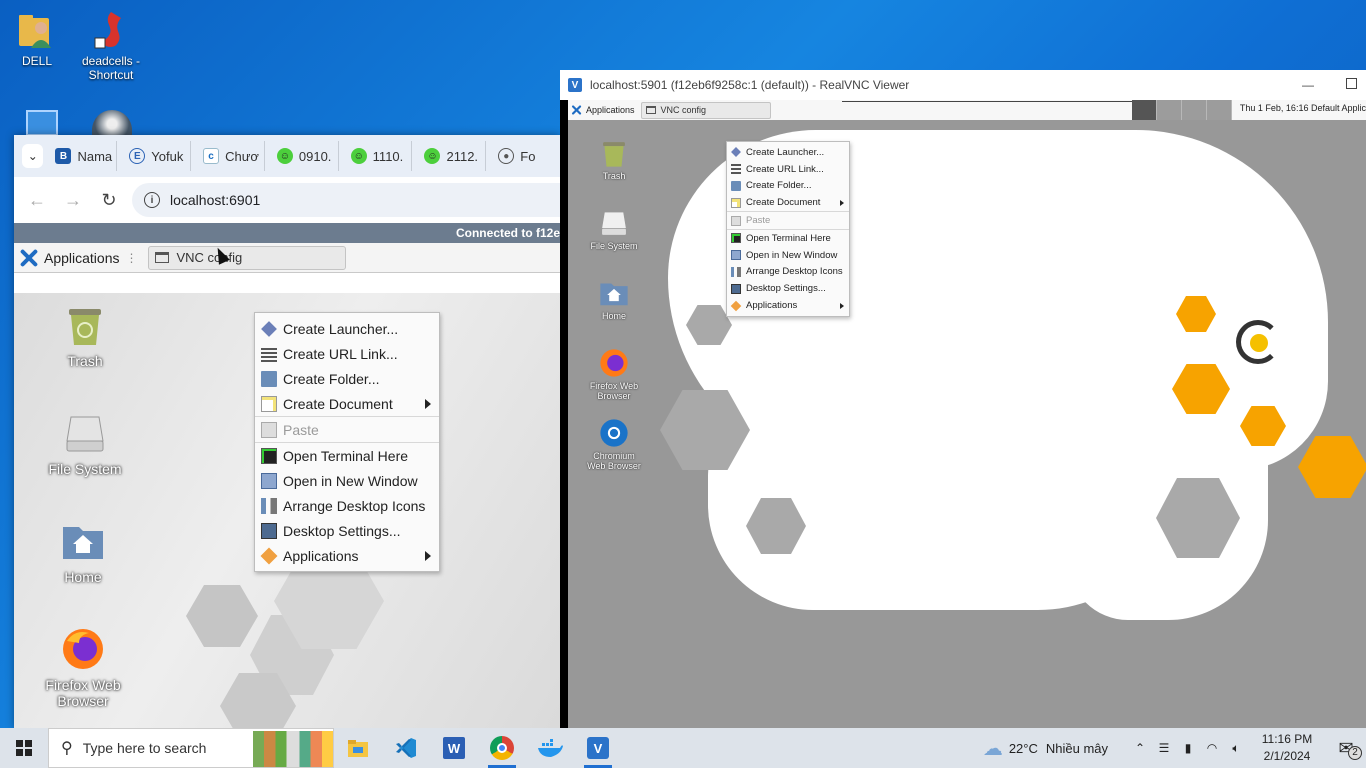 The image size is (1366, 768). What do you see at coordinates (156, 156) in the screenshot?
I see `tab-yofuk: E Yofuk` at bounding box center [156, 156].